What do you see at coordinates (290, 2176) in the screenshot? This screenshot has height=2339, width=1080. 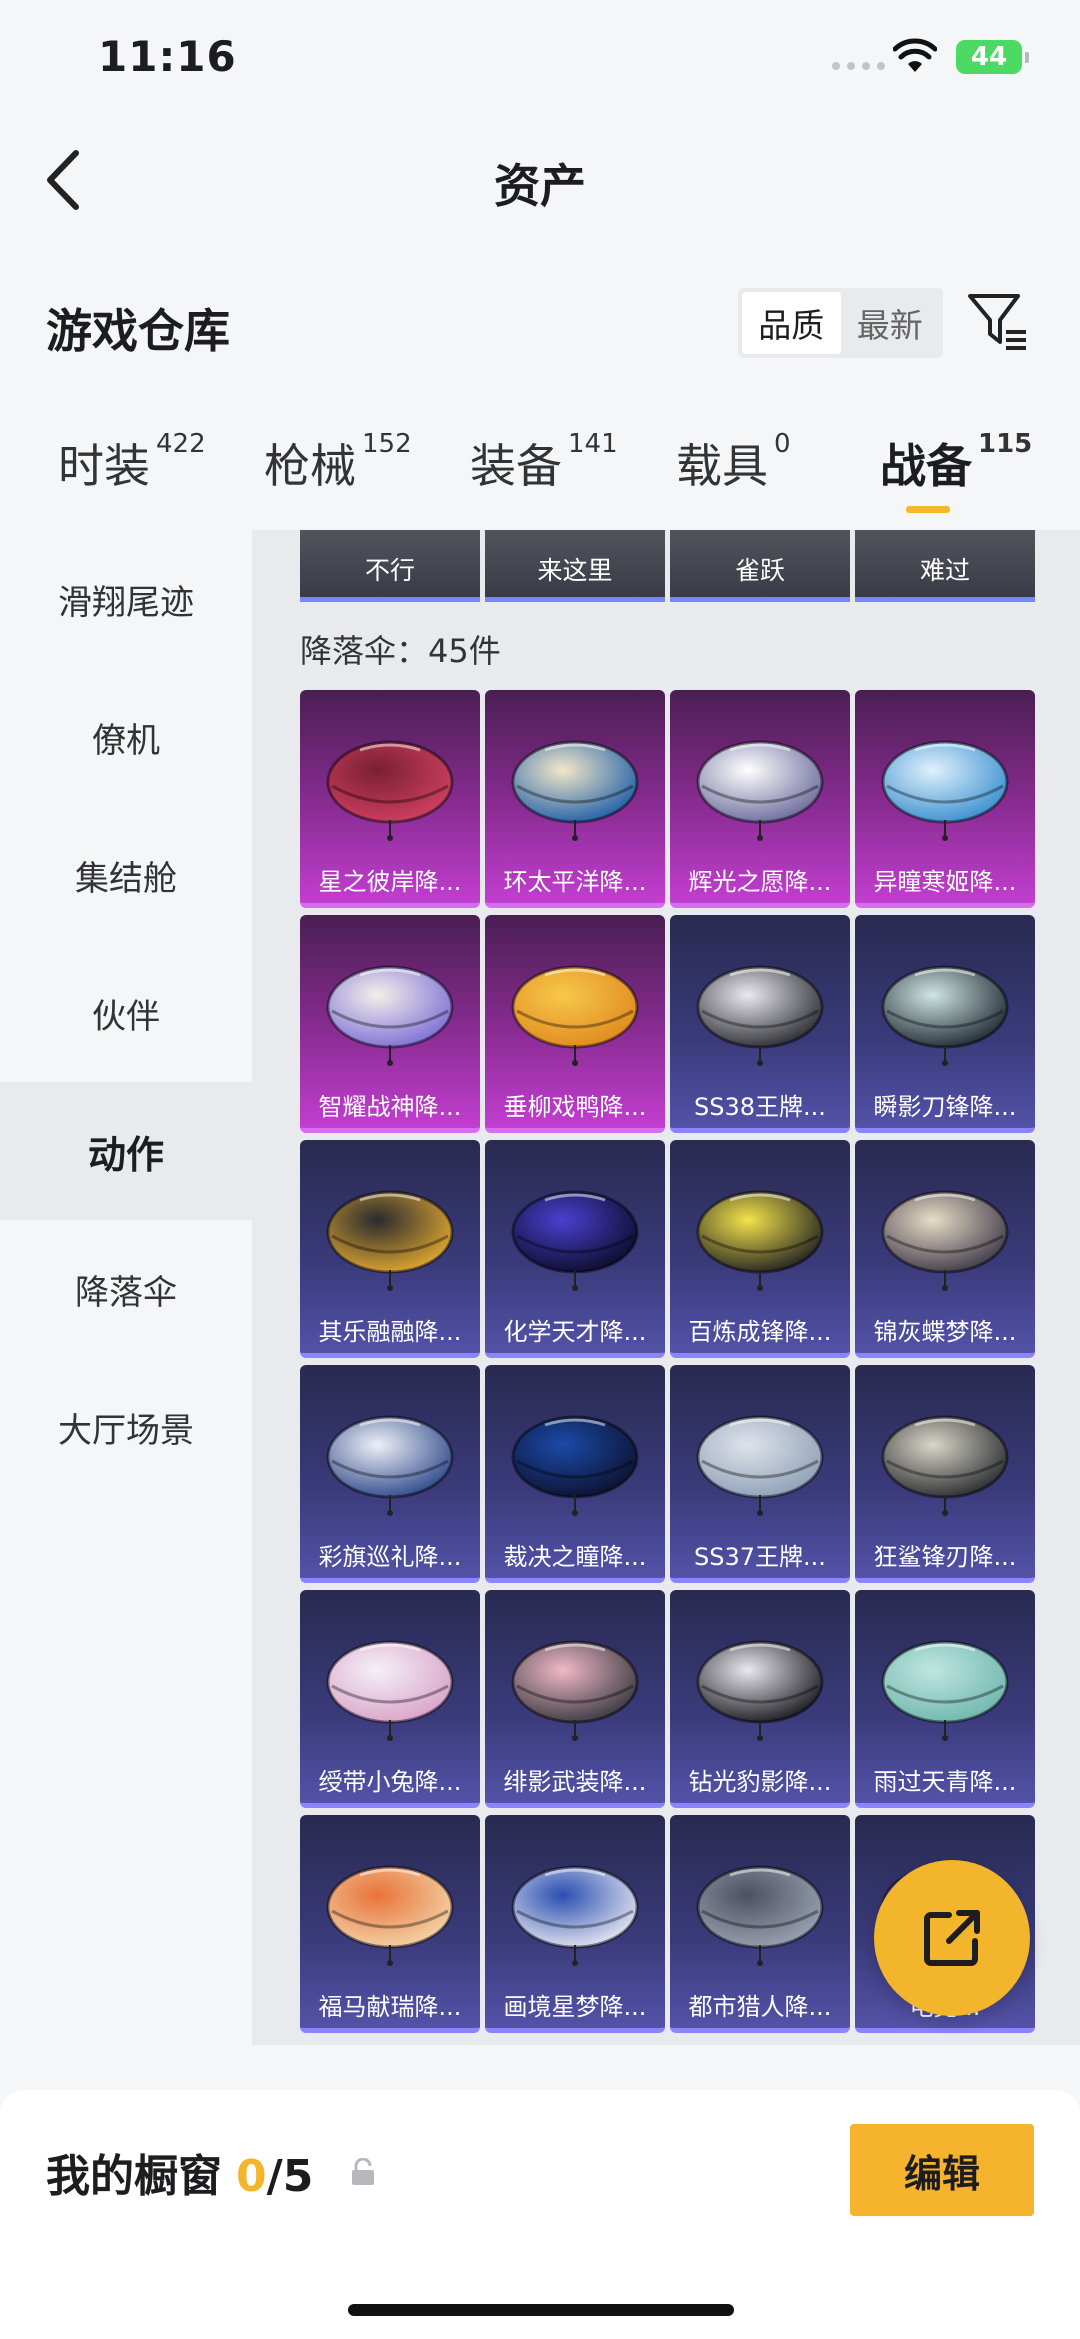 I see `showcase-total: /5` at bounding box center [290, 2176].